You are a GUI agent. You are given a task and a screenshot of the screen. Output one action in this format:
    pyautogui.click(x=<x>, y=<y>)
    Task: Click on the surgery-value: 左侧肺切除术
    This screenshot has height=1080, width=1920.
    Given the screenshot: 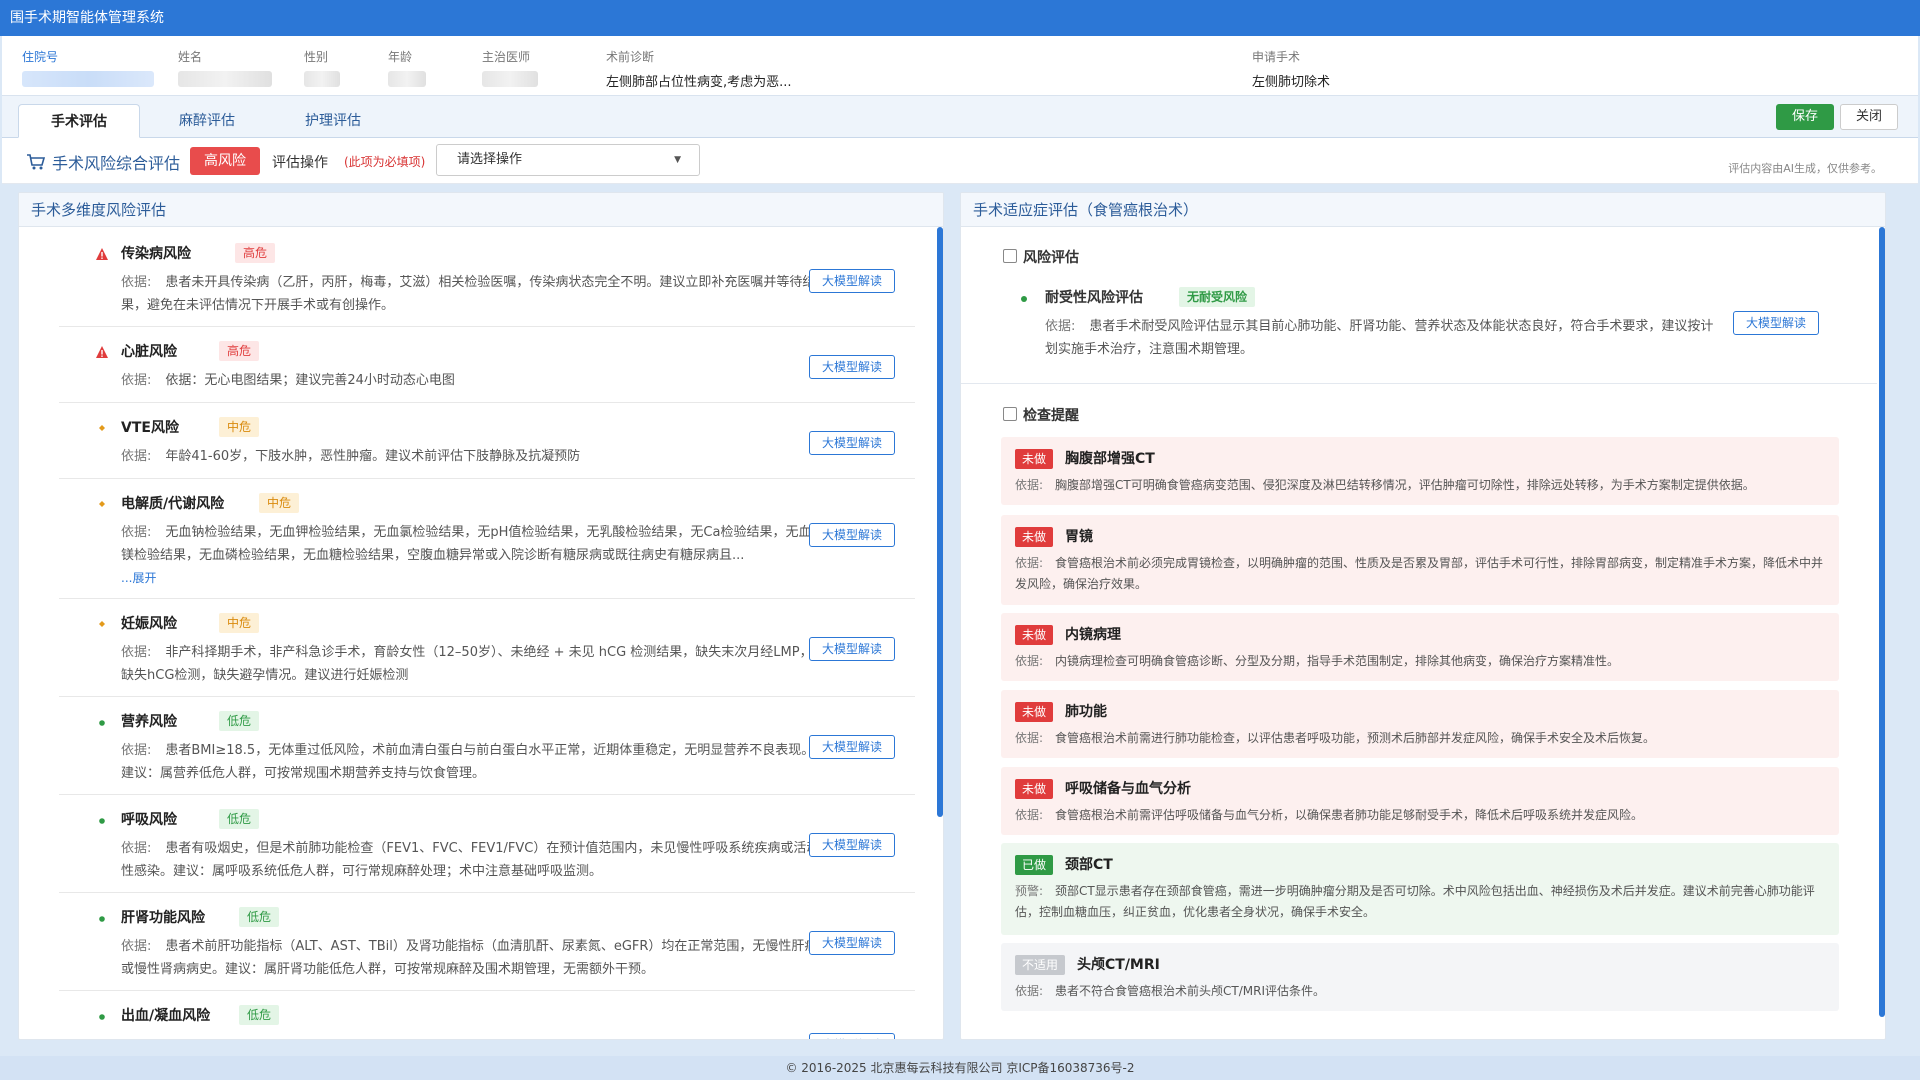 What is the action you would take?
    pyautogui.click(x=1291, y=82)
    